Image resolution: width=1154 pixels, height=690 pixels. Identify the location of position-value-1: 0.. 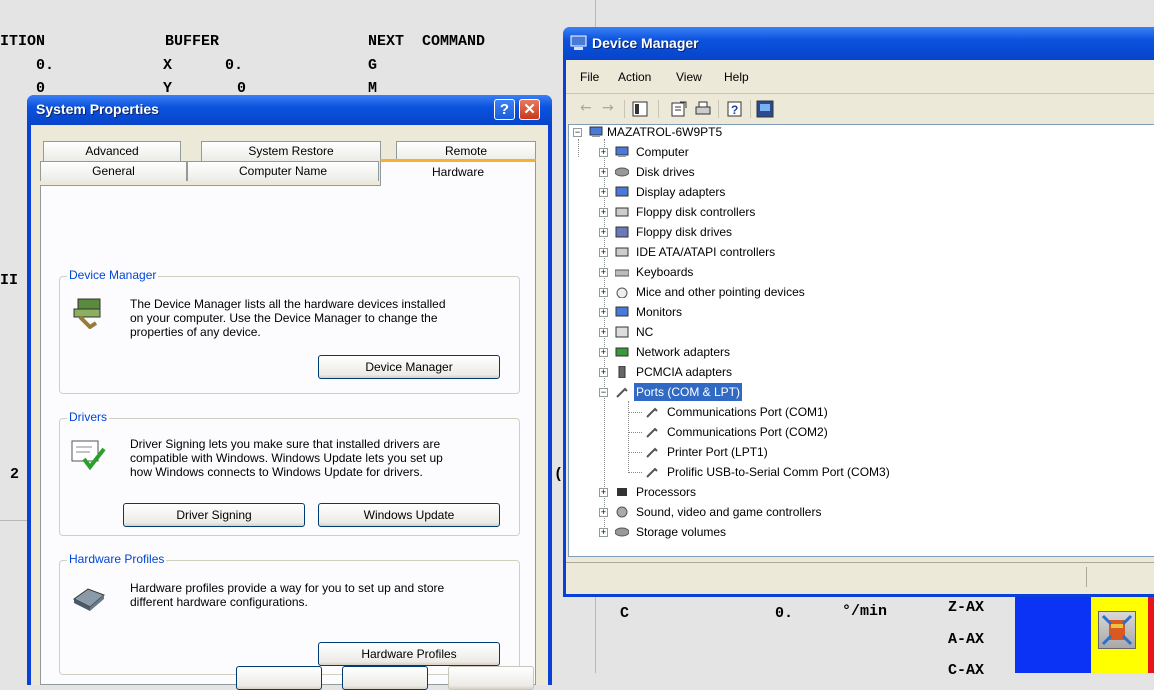
(45, 65).